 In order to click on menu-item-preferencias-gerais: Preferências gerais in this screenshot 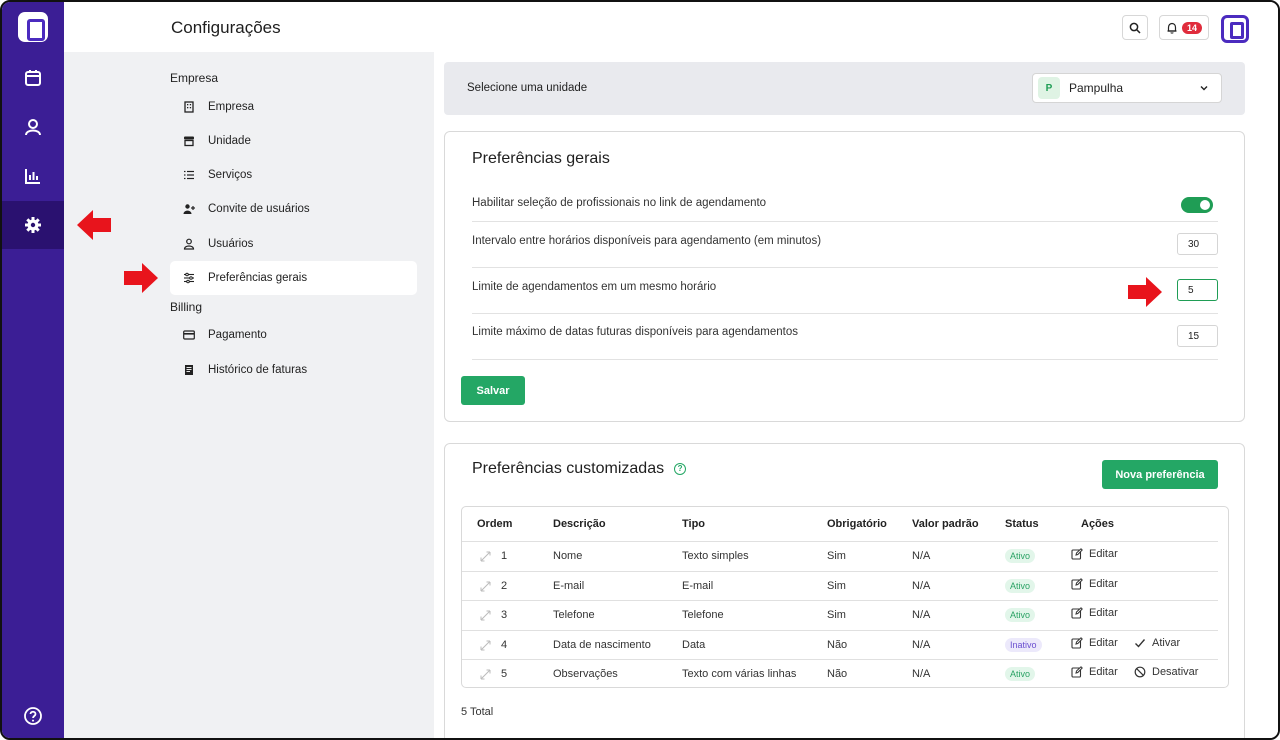, I will do `click(293, 278)`.